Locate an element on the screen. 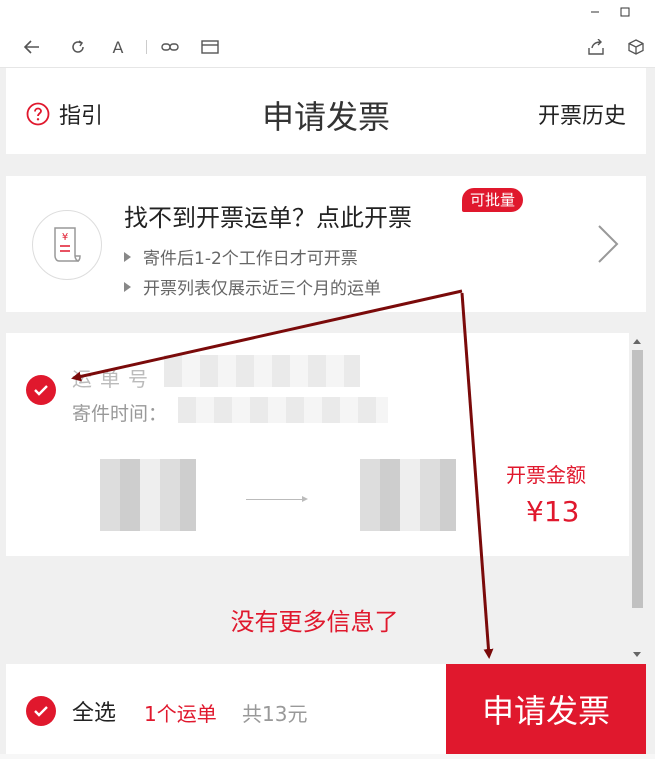 This screenshot has height=759, width=655. invoice-amount-label: 开票金额 is located at coordinates (546, 475).